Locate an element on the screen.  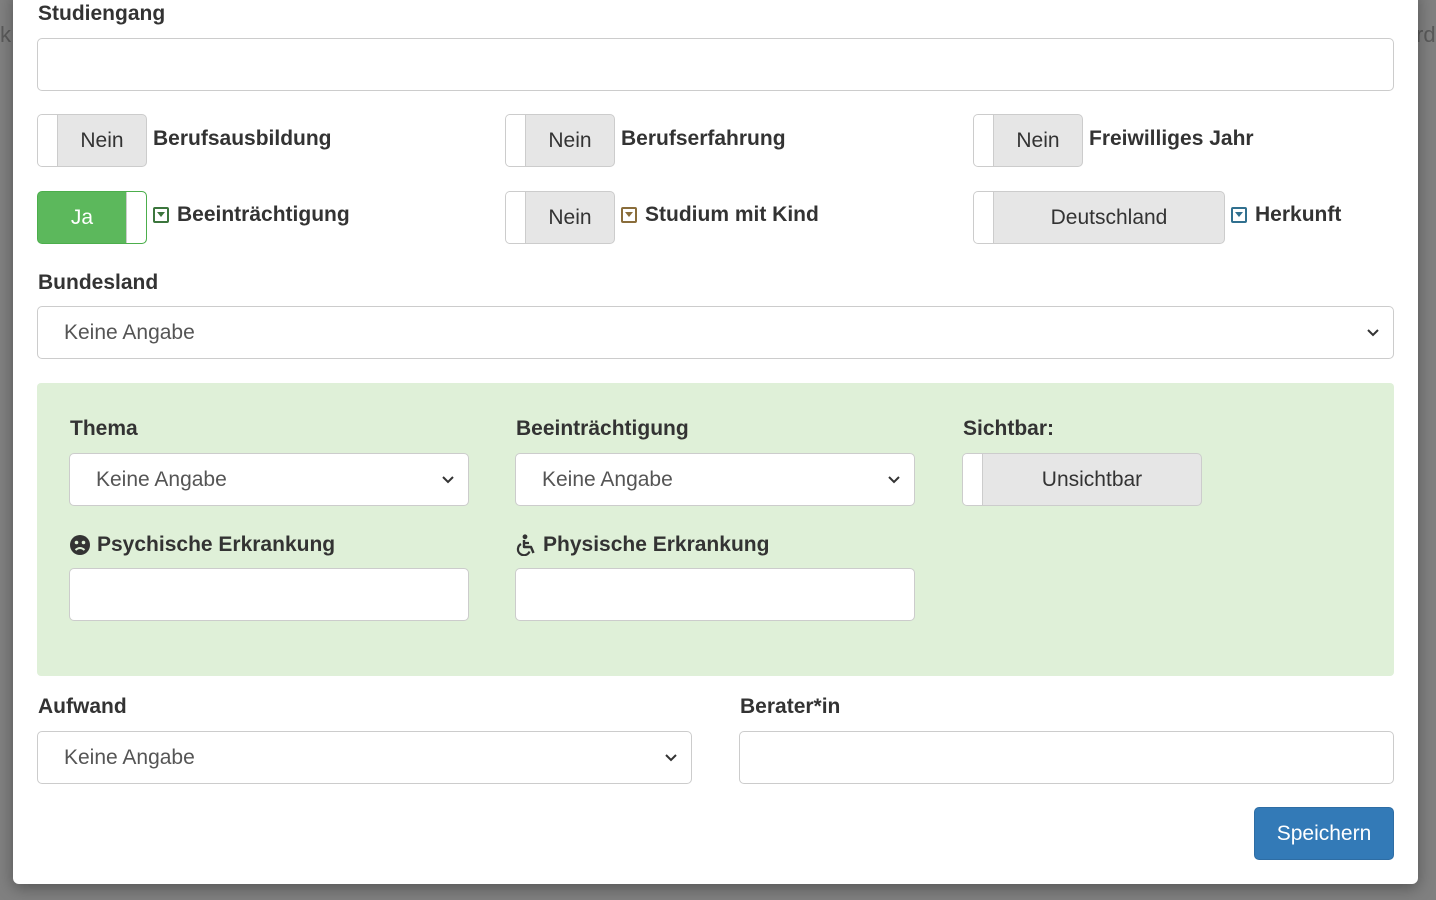
beeintraechtigung-toggle: Ja is located at coordinates (92, 217).